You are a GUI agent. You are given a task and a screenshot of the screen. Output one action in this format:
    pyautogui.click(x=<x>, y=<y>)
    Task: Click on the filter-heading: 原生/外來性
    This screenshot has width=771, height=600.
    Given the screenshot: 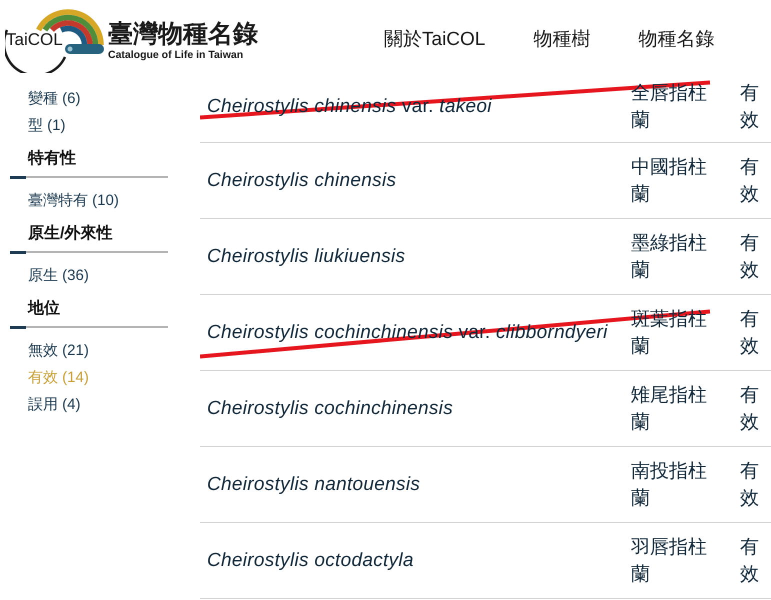 What is the action you would take?
    pyautogui.click(x=69, y=234)
    